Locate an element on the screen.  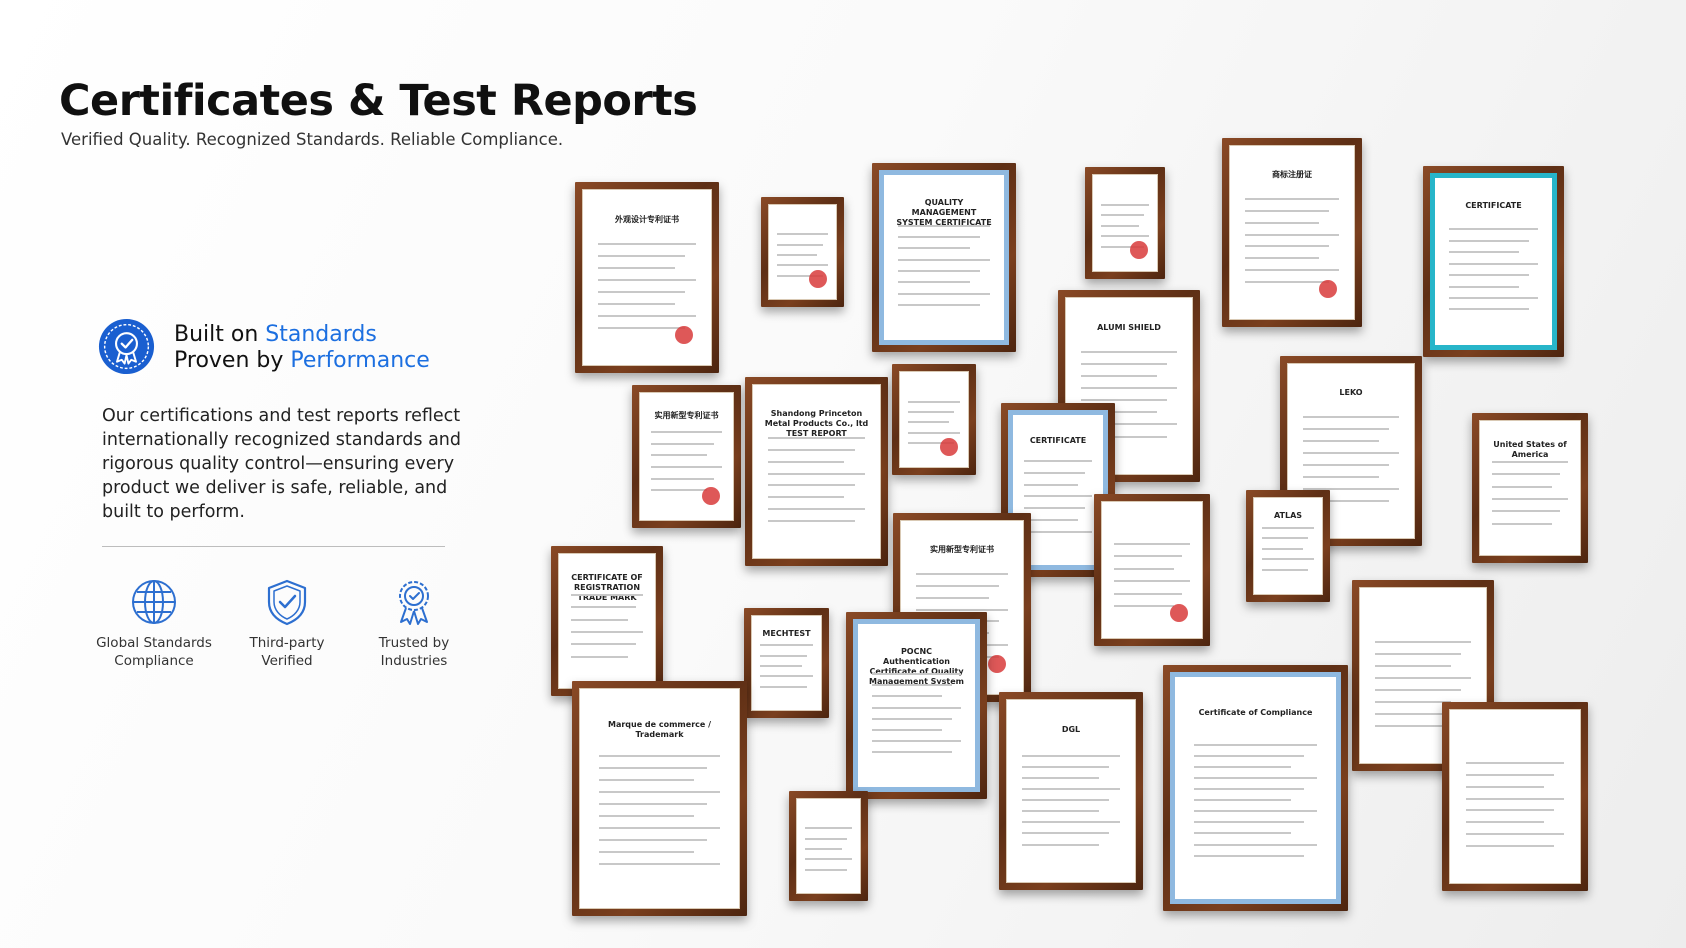
award-badge-icon is located at coordinates (126, 346).